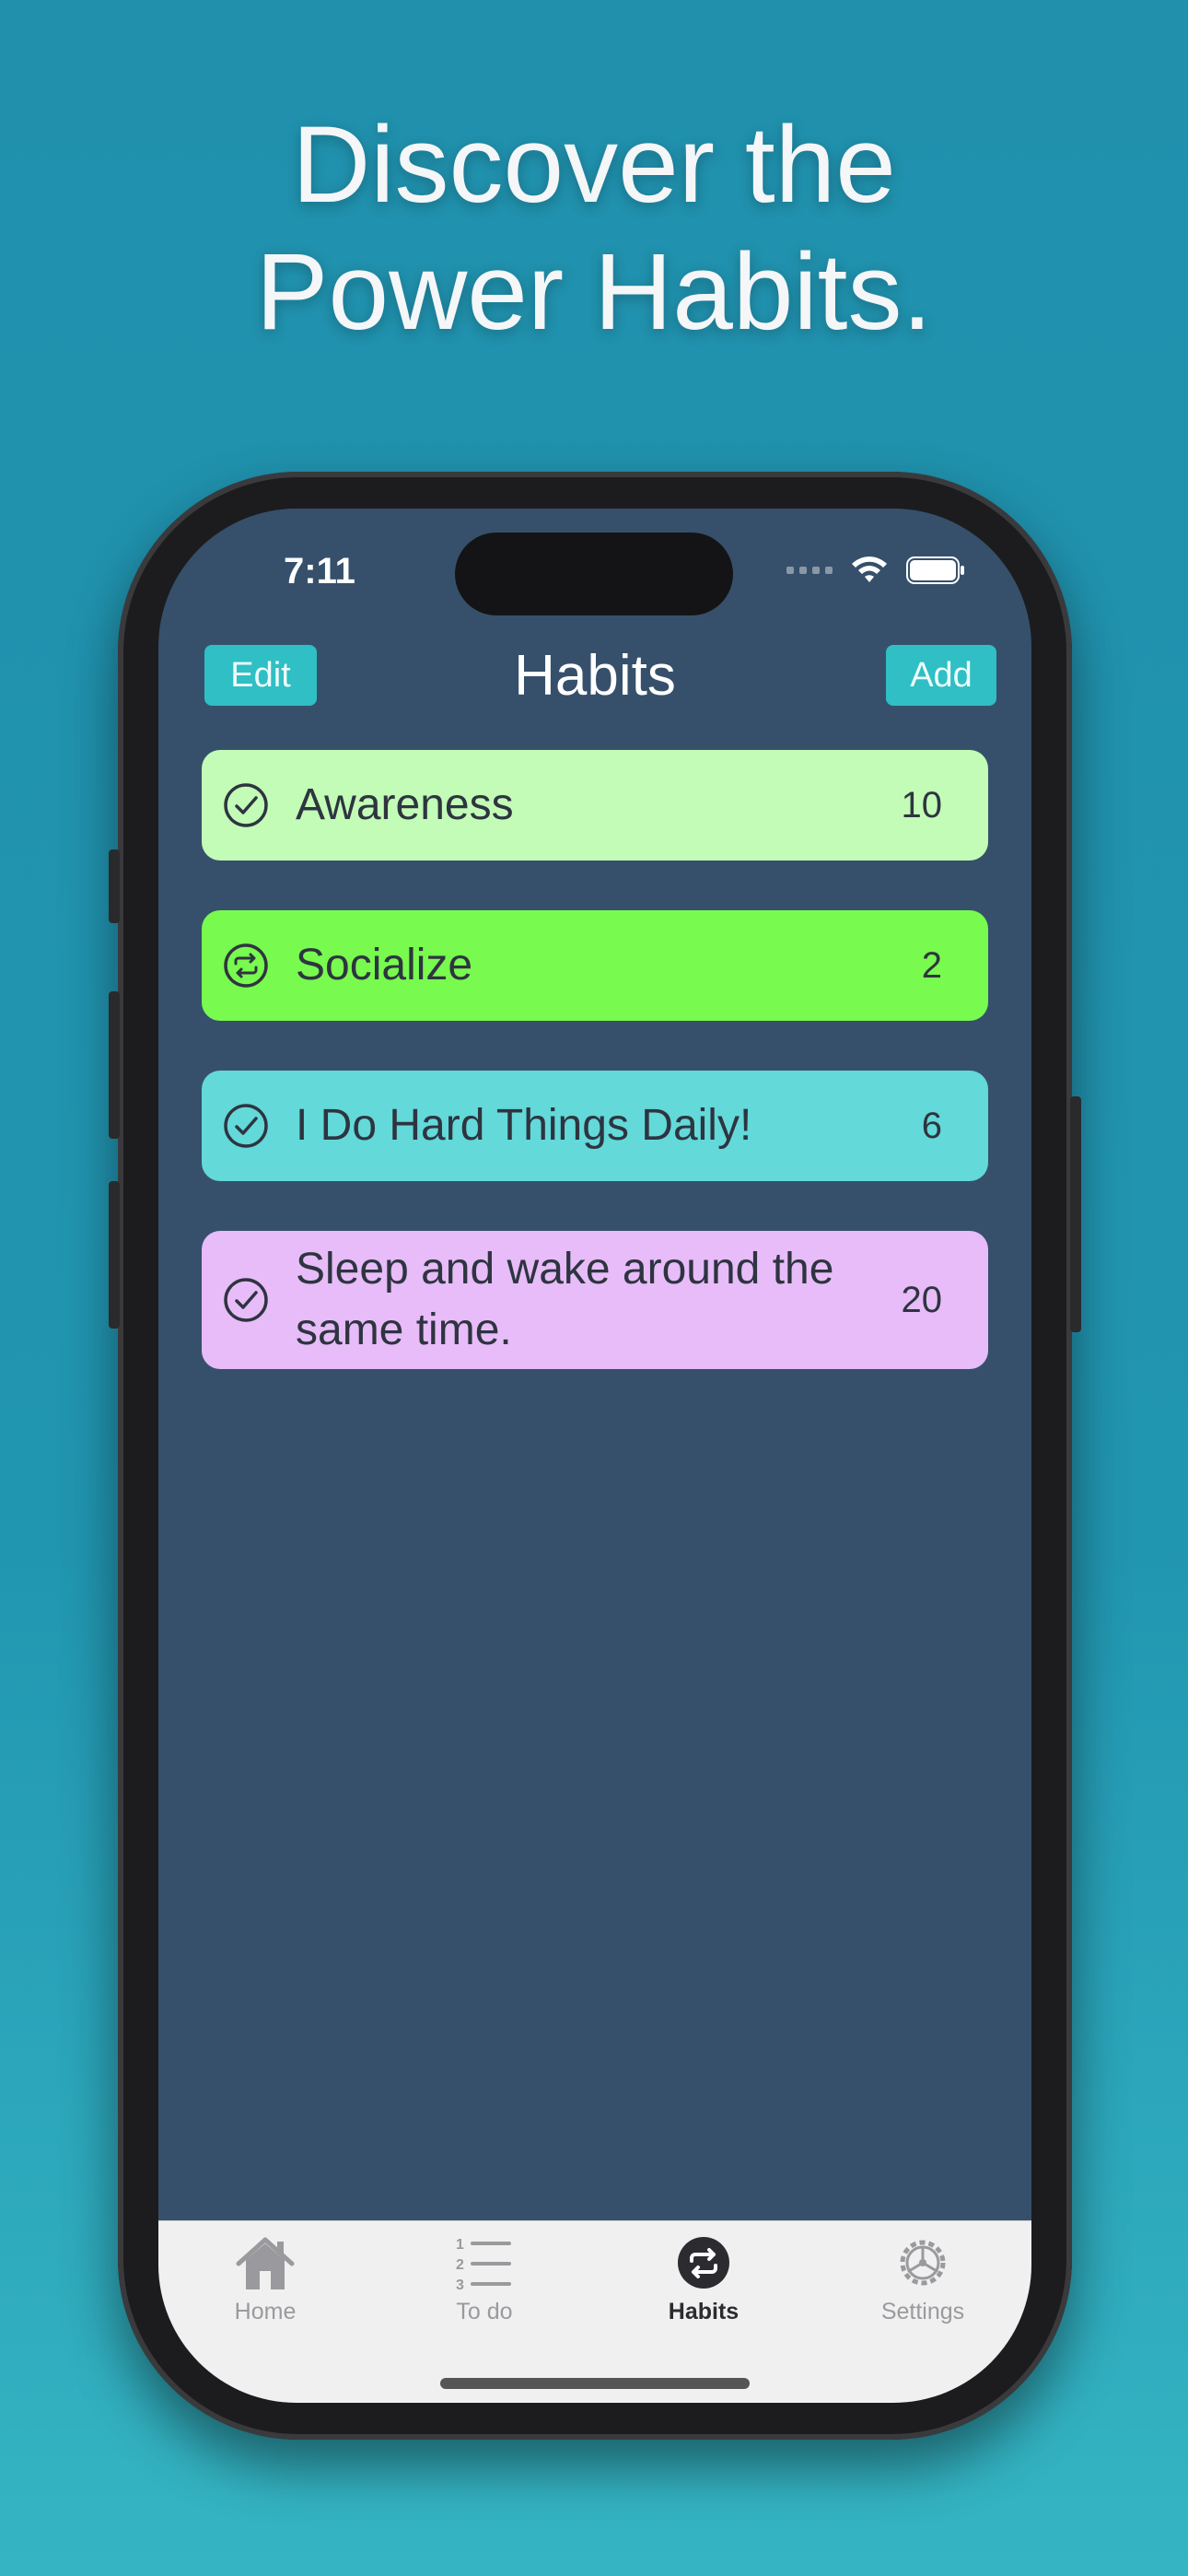  Describe the element at coordinates (460, 2285) in the screenshot. I see `svg-text: 3` at that location.